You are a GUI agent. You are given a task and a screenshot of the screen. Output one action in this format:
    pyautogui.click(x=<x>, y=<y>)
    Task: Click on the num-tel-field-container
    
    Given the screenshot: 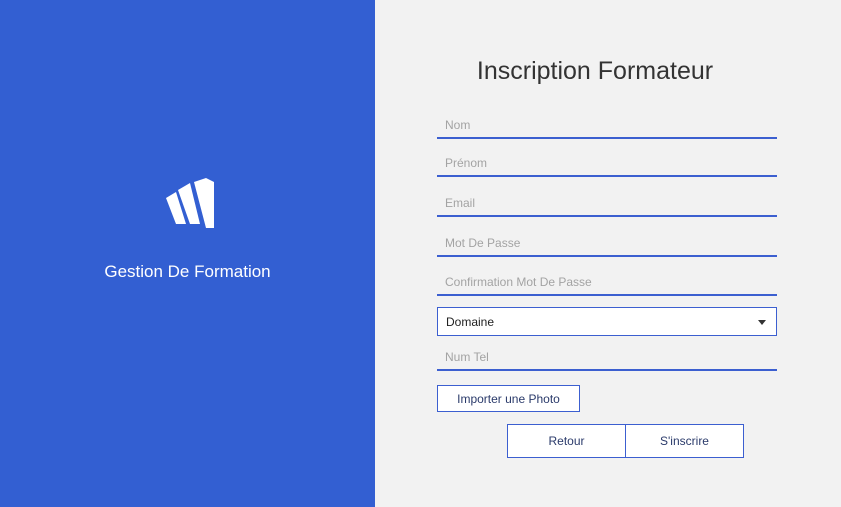 What is the action you would take?
    pyautogui.click(x=607, y=358)
    